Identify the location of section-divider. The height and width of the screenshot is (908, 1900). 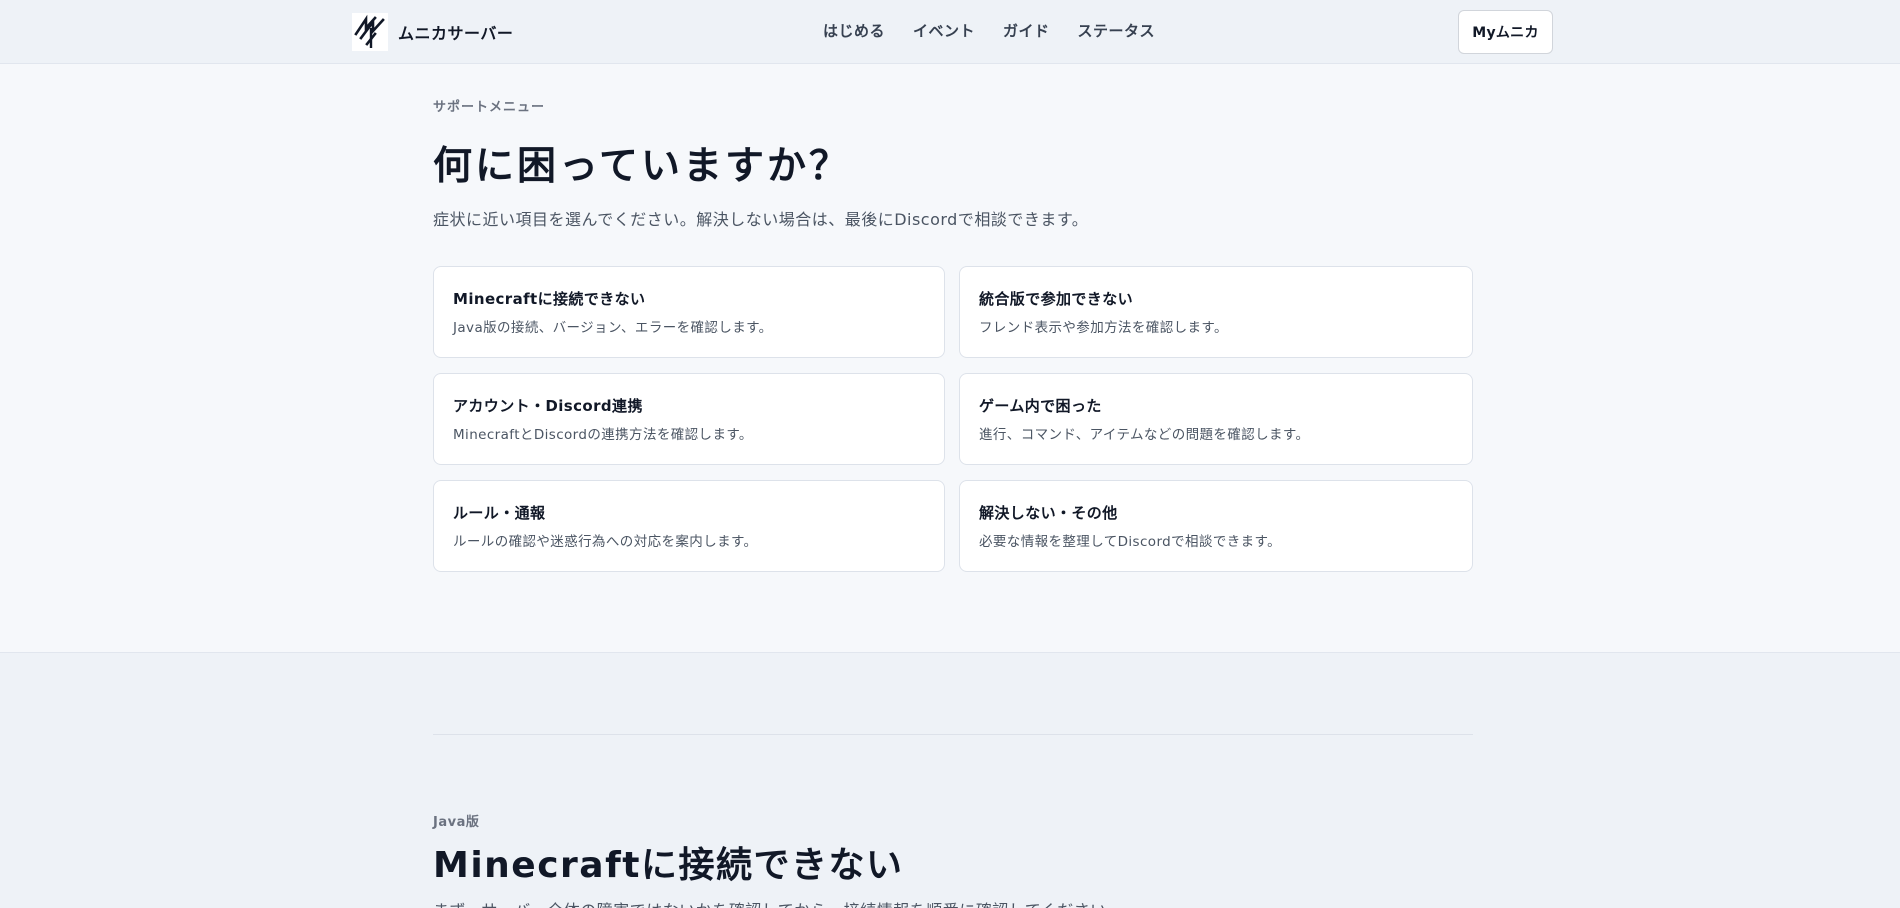
(953, 734).